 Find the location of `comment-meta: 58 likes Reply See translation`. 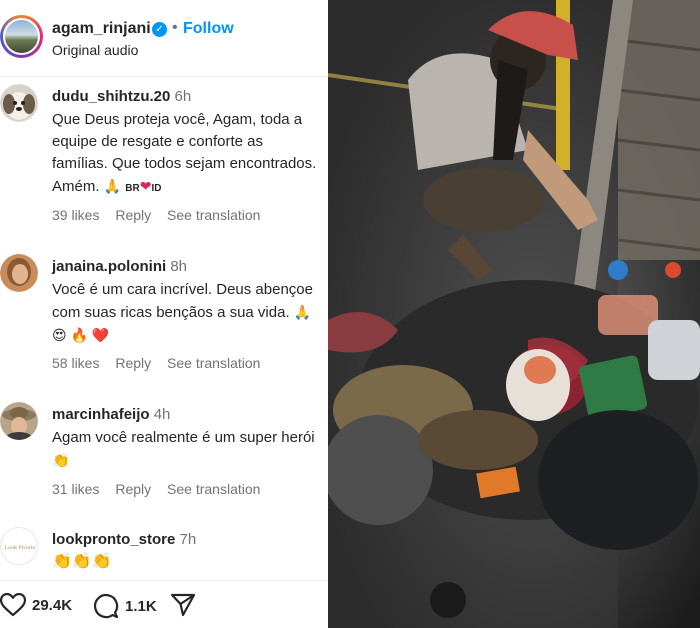

comment-meta: 58 likes Reply See translation is located at coordinates (162, 363).